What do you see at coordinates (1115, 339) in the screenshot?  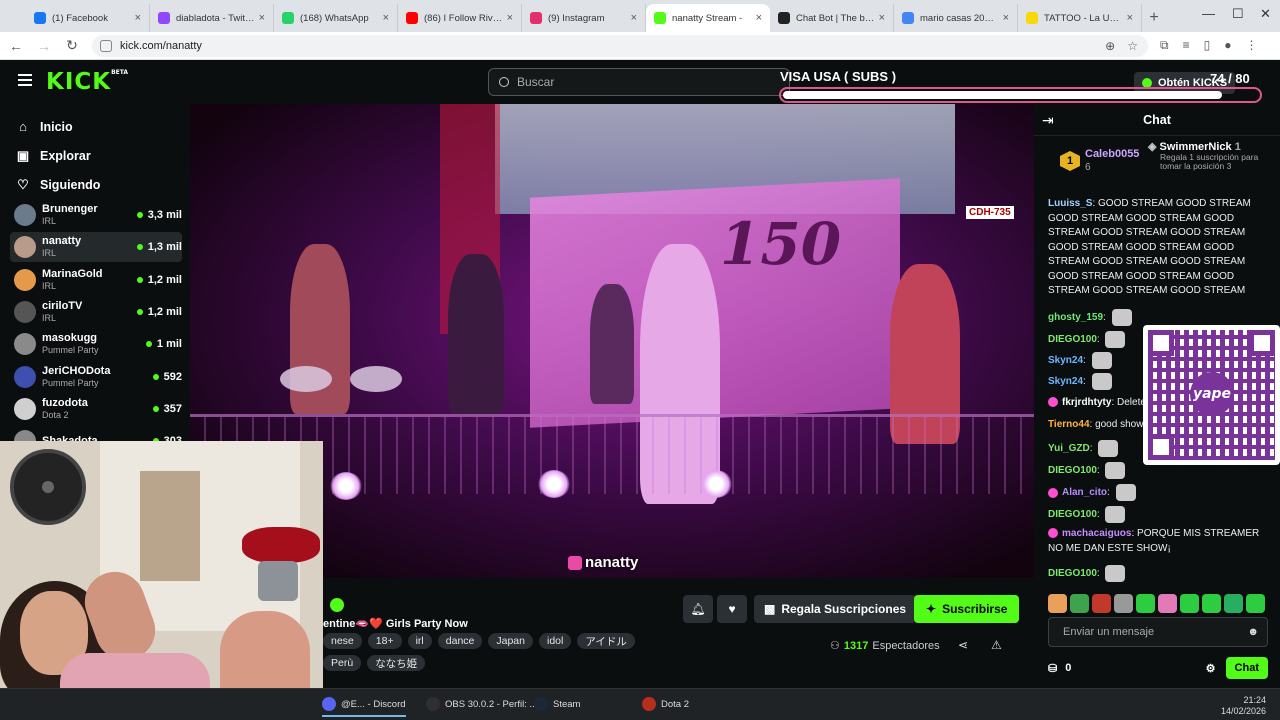 I see `cat-emote-icon` at bounding box center [1115, 339].